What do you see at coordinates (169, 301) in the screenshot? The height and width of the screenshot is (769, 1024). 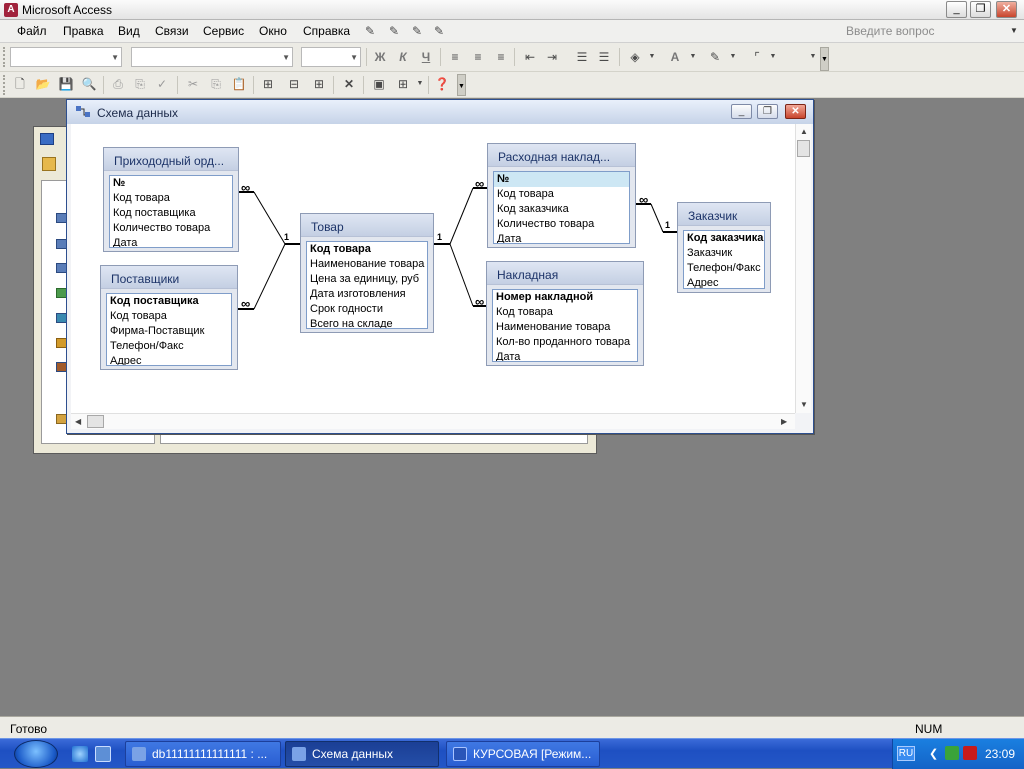 I see `primary-key-field: Код поставщика` at bounding box center [169, 301].